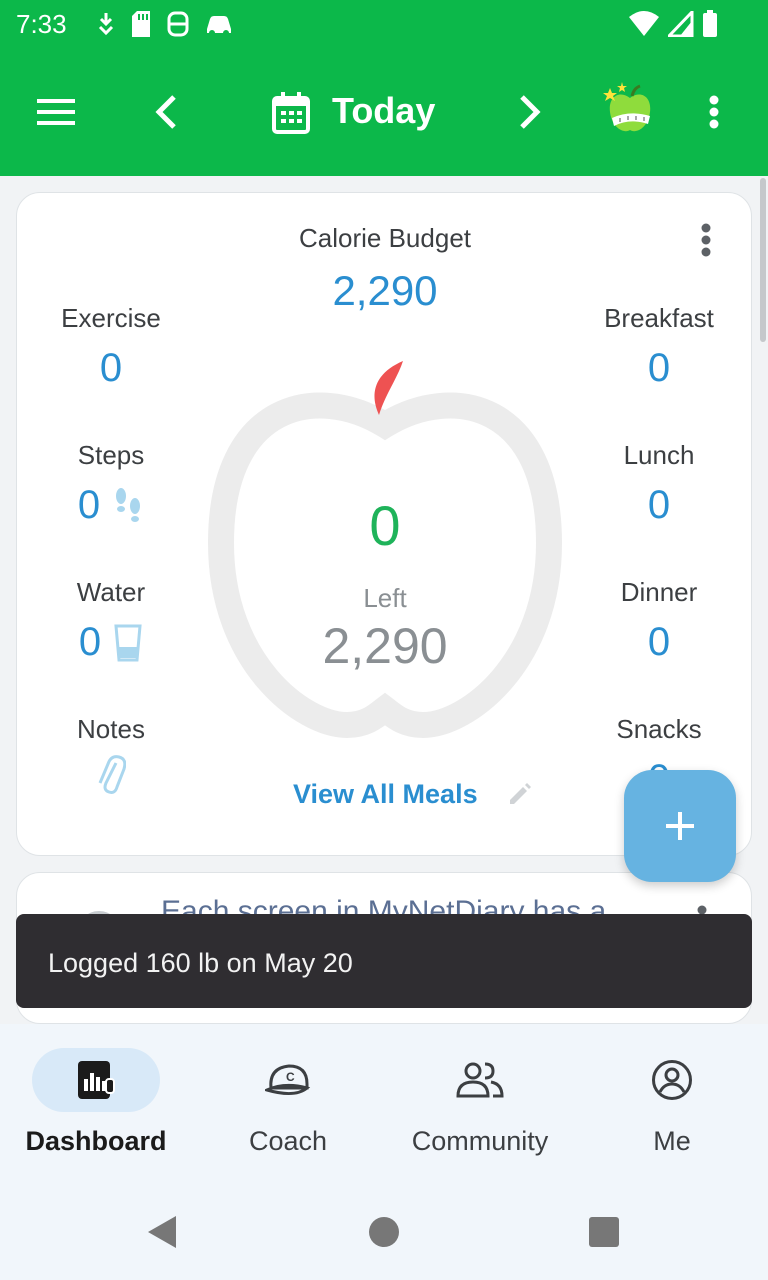  What do you see at coordinates (141, 24) in the screenshot?
I see `sd-card-icon` at bounding box center [141, 24].